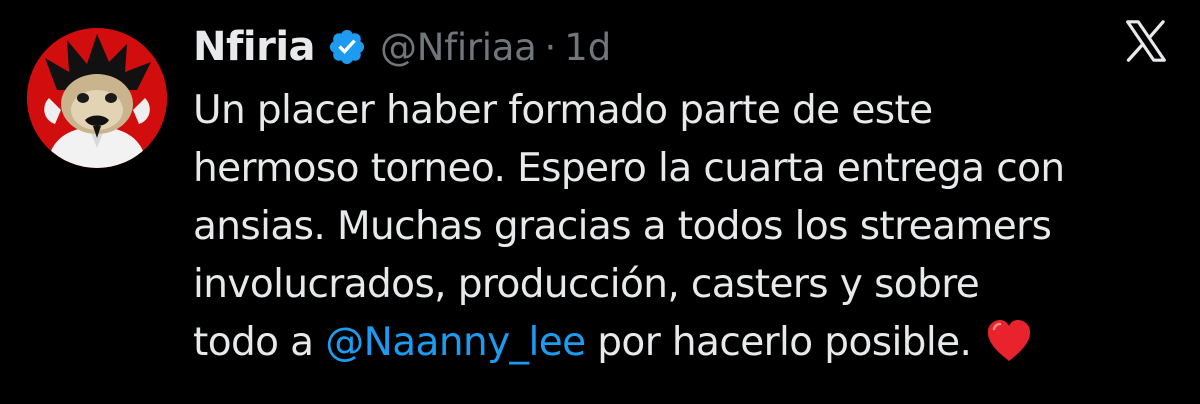 The width and height of the screenshot is (1200, 404). What do you see at coordinates (587, 47) in the screenshot?
I see `tweet-timestamp: 1d` at bounding box center [587, 47].